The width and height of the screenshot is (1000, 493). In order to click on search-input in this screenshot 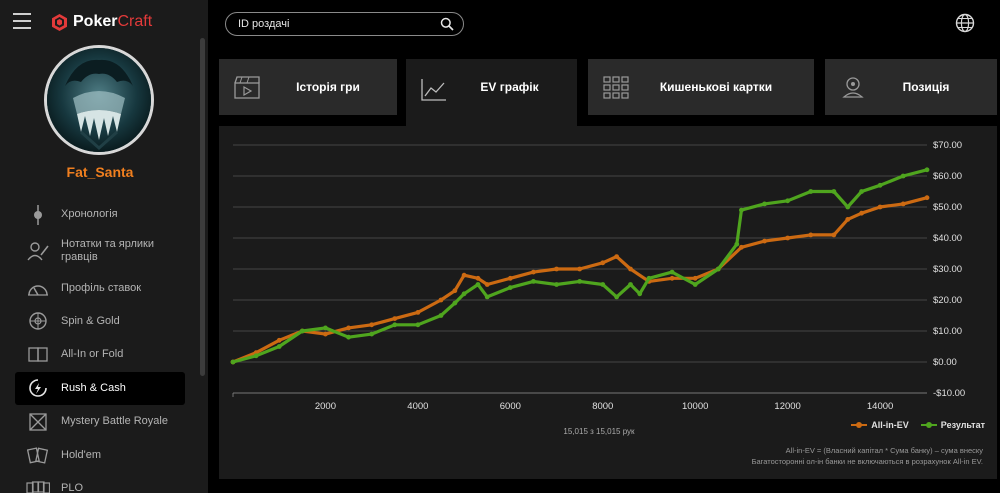, I will do `click(335, 24)`.